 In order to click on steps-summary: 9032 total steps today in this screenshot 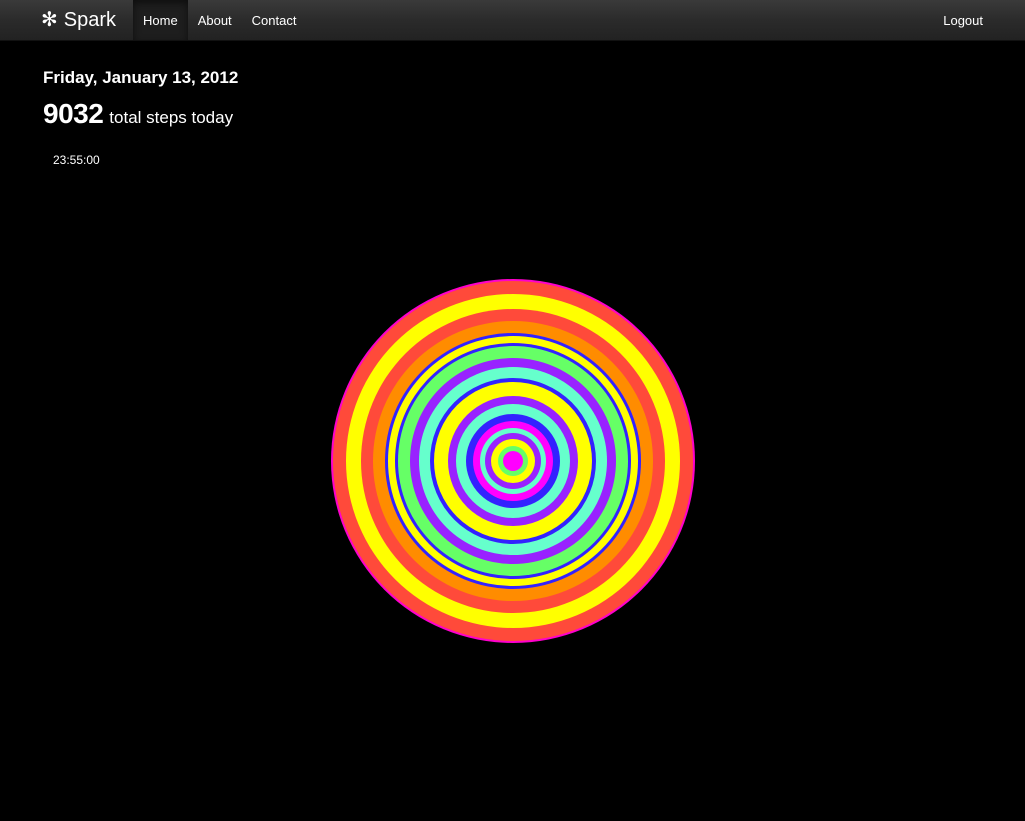, I will do `click(138, 114)`.